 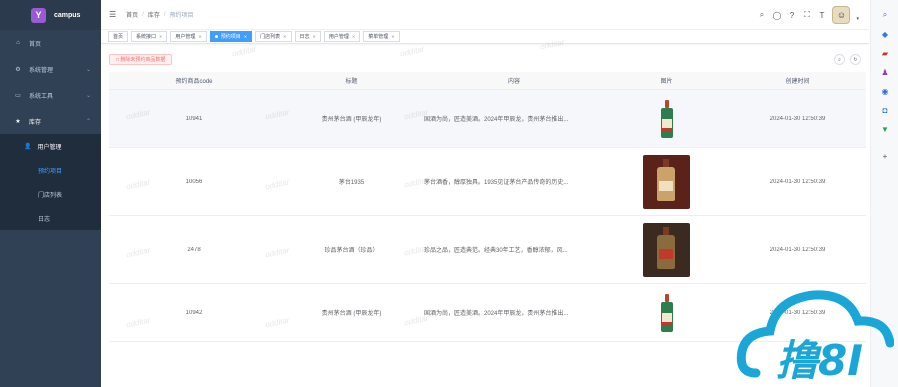 What do you see at coordinates (307, 36) in the screenshot?
I see `tag-log: 日志 ✕` at bounding box center [307, 36].